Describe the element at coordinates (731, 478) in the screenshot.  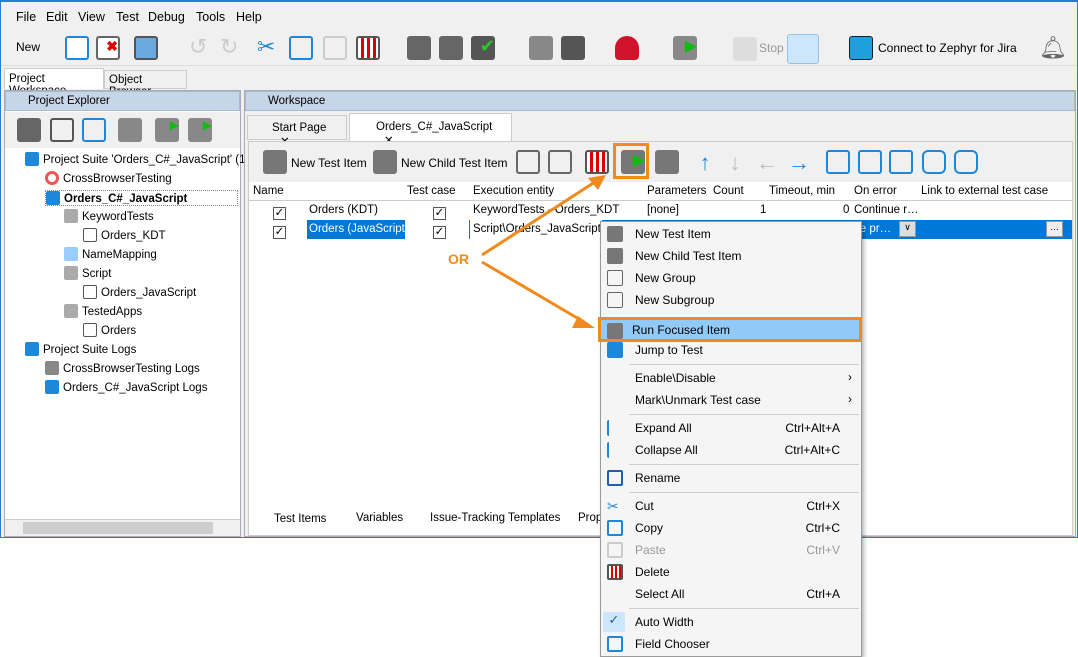
I see `menu-item-rename: Rename` at that location.